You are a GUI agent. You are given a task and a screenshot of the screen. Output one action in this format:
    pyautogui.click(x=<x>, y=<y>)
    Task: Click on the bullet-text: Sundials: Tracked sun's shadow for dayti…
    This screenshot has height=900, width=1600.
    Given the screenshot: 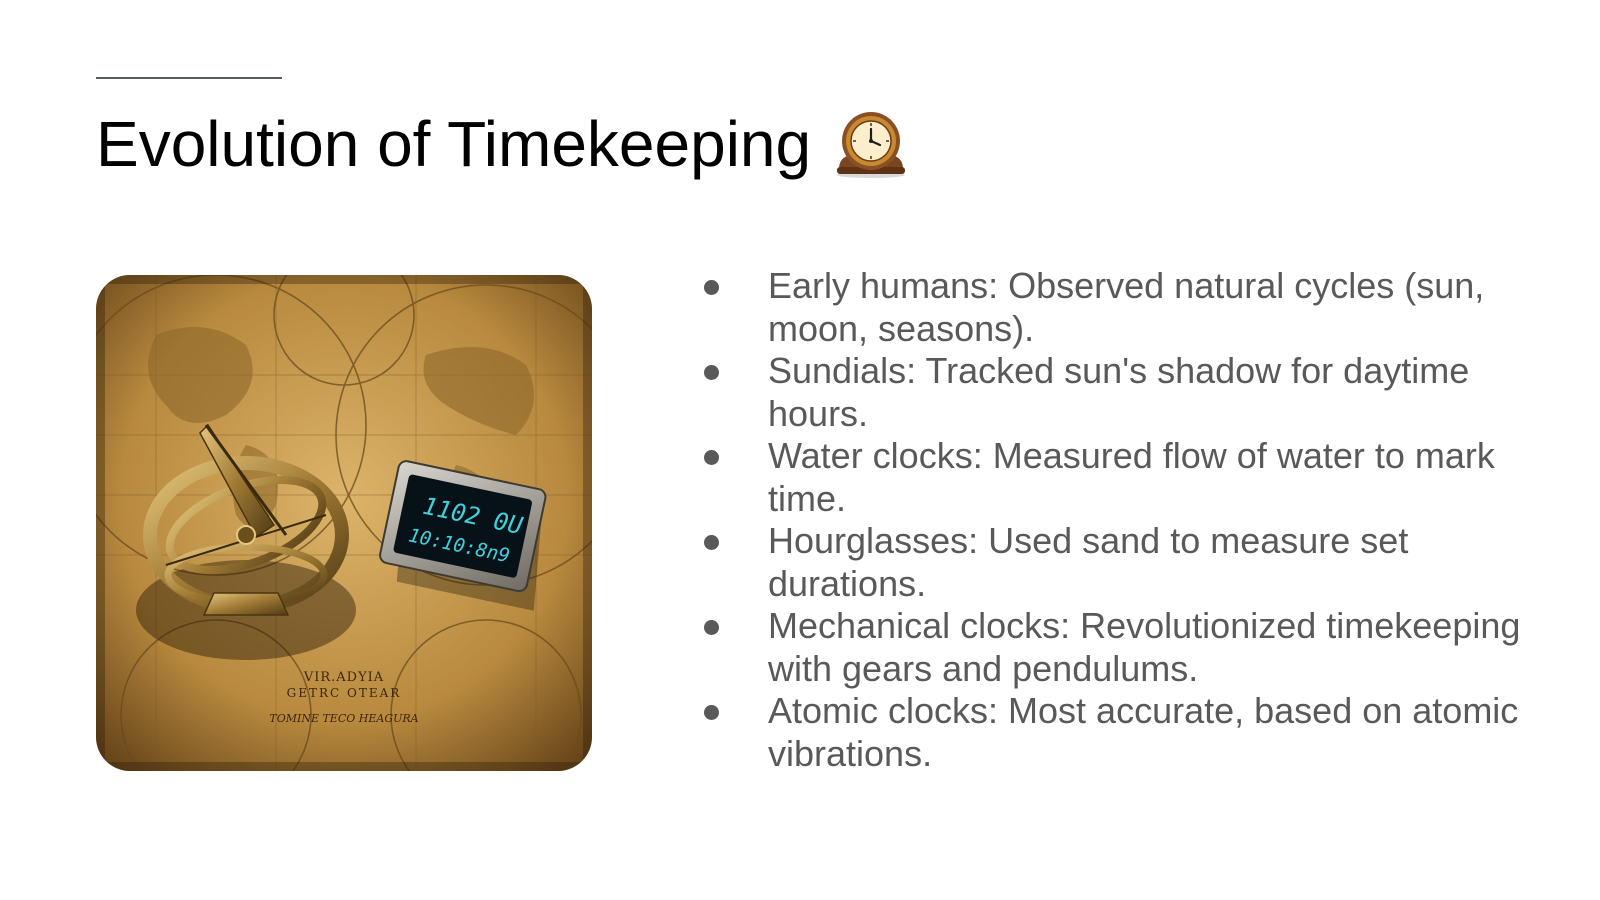 What is the action you would take?
    pyautogui.click(x=1119, y=392)
    